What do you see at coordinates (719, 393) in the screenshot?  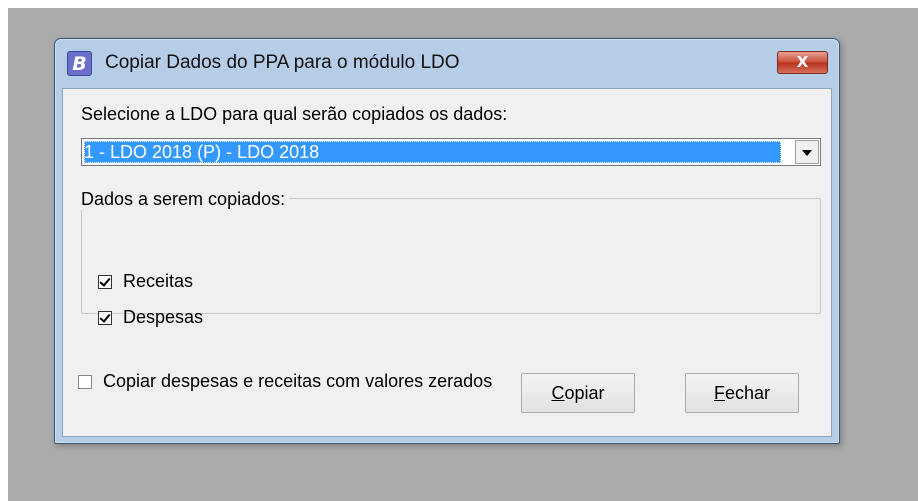 I see `close-access-key: F` at bounding box center [719, 393].